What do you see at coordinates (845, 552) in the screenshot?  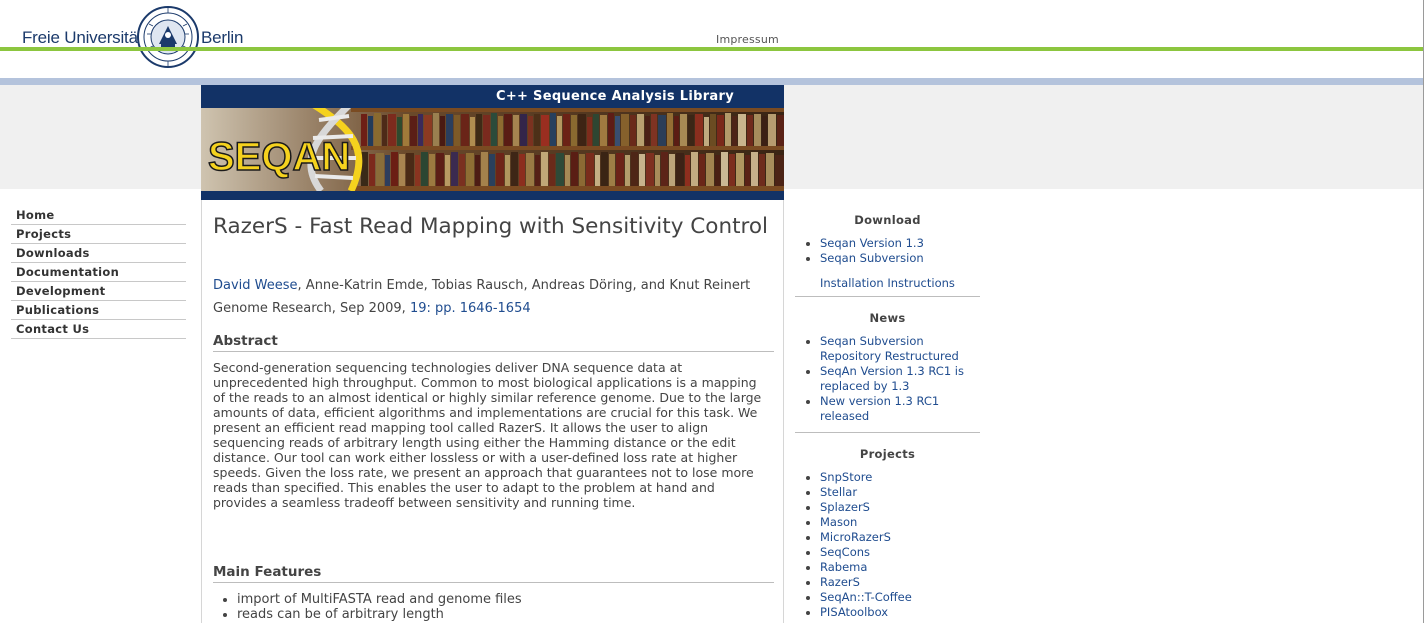 I see `project-link-seqcons: SeqCons` at bounding box center [845, 552].